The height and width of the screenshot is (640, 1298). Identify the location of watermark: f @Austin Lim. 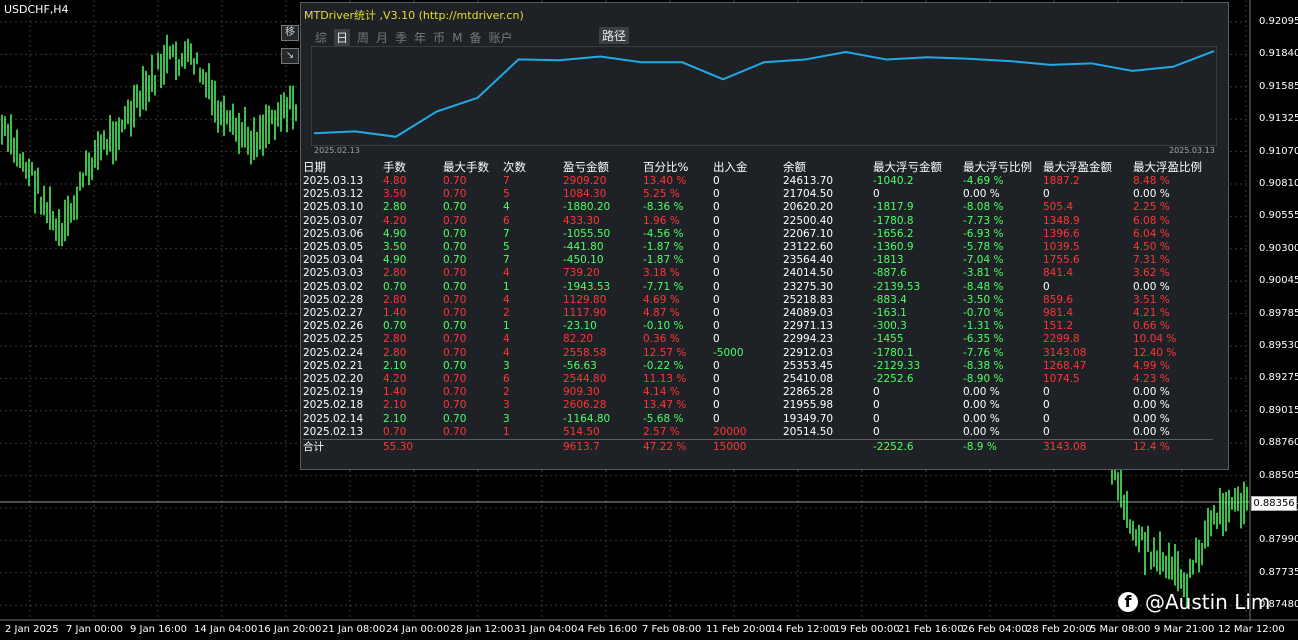
(1194, 602).